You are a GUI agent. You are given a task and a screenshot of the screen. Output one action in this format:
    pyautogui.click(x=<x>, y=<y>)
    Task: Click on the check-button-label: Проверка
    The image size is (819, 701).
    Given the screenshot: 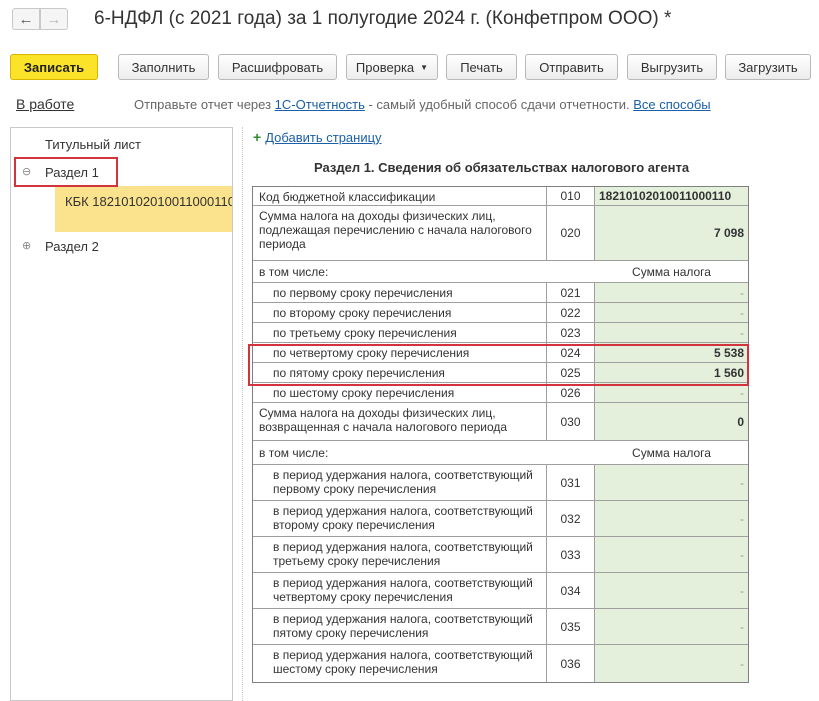 What is the action you would take?
    pyautogui.click(x=385, y=67)
    